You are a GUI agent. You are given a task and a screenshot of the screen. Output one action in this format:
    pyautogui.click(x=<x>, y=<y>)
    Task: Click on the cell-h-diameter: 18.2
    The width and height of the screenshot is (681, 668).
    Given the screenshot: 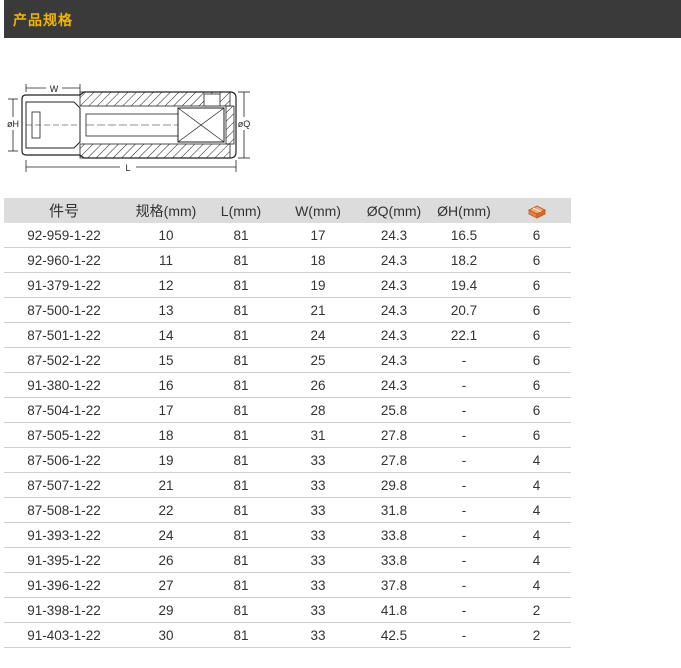 What is the action you would take?
    pyautogui.click(x=464, y=260)
    